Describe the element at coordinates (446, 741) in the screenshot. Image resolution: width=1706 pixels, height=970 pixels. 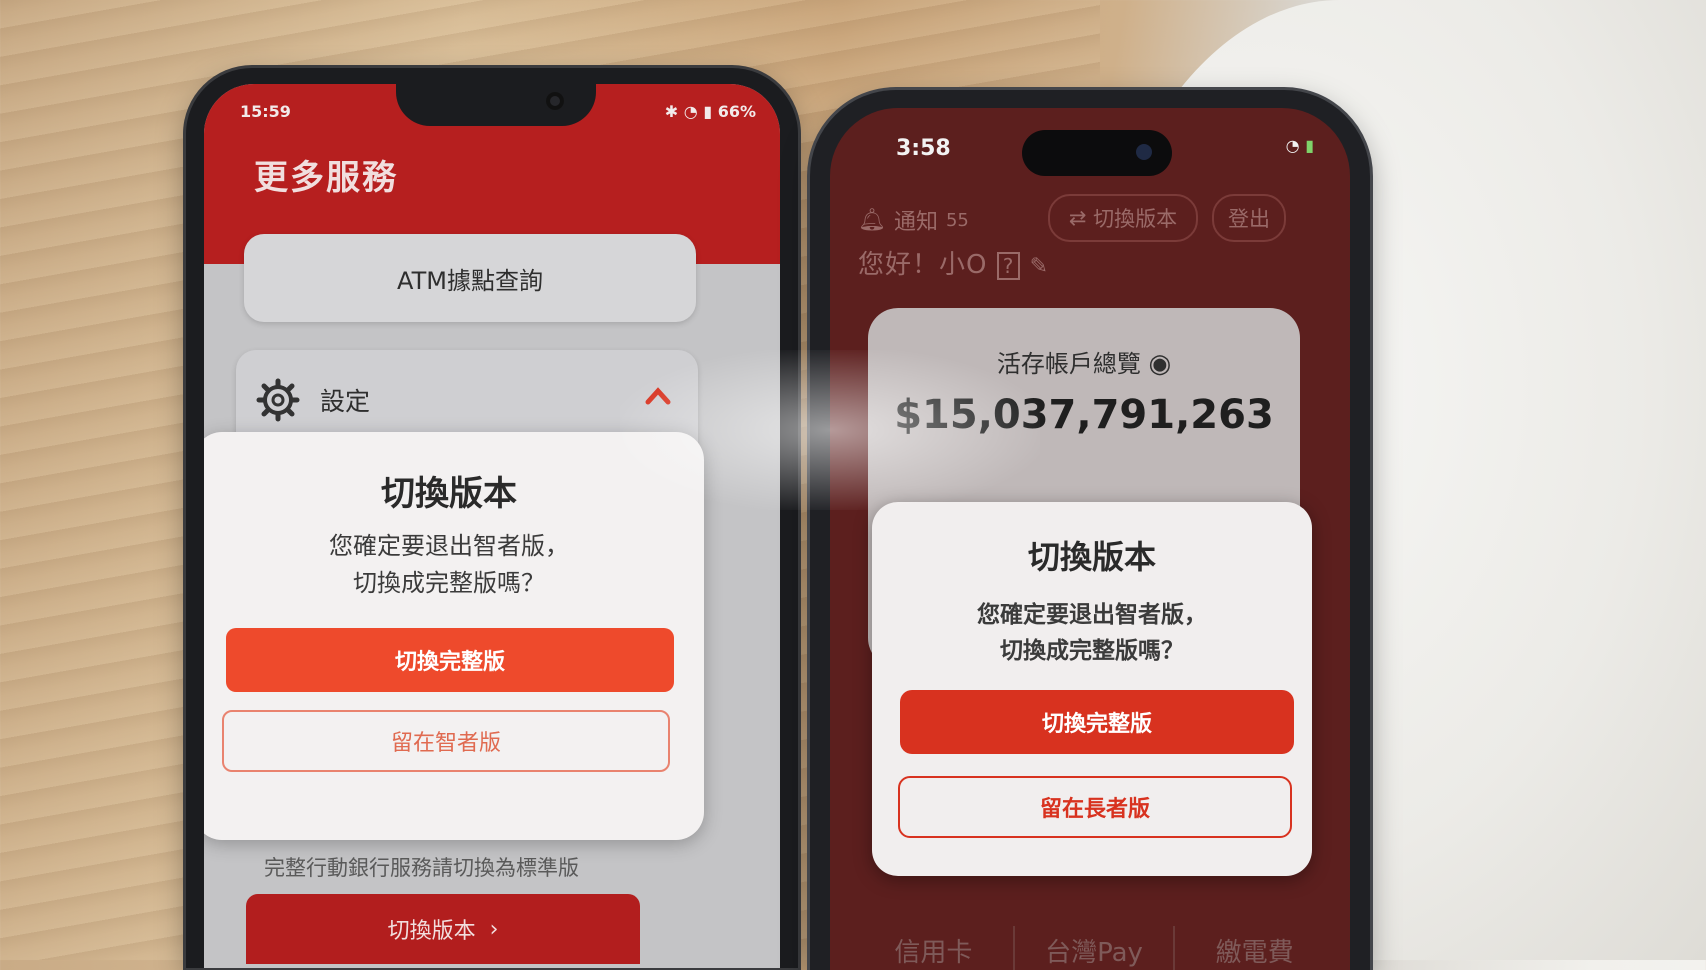
I see `stay-current-version-button: 留在智者版` at that location.